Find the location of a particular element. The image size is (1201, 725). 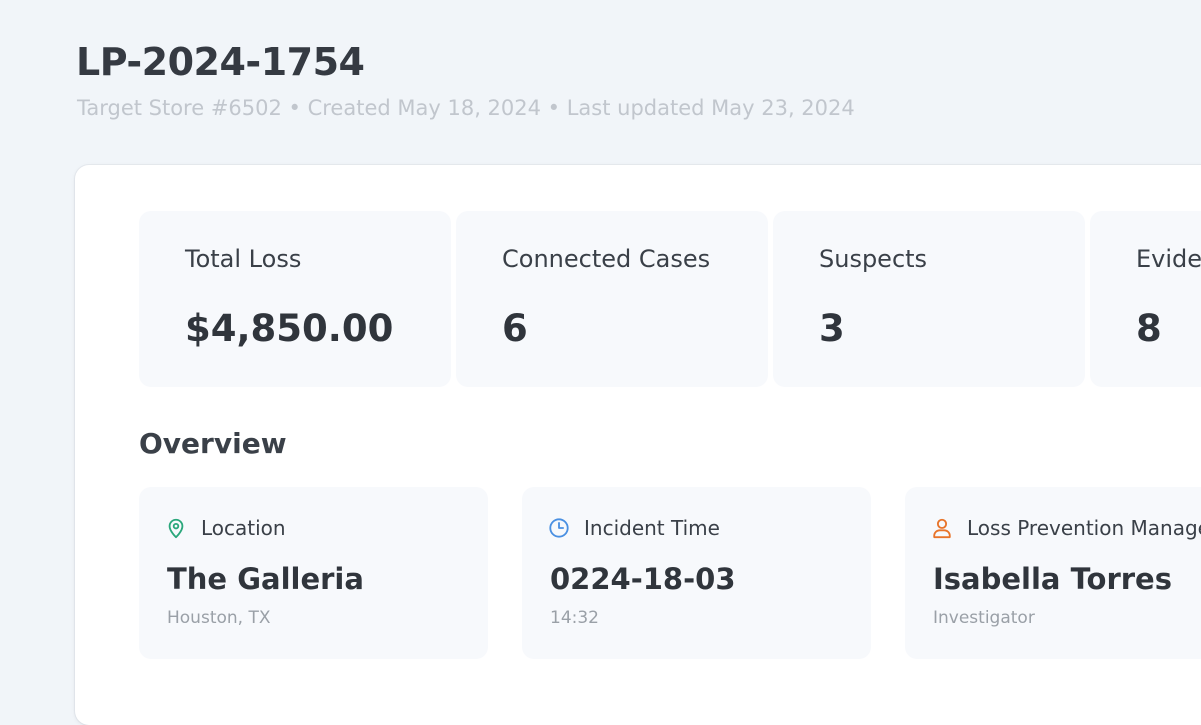

info-sub: Investigator is located at coordinates (984, 618).